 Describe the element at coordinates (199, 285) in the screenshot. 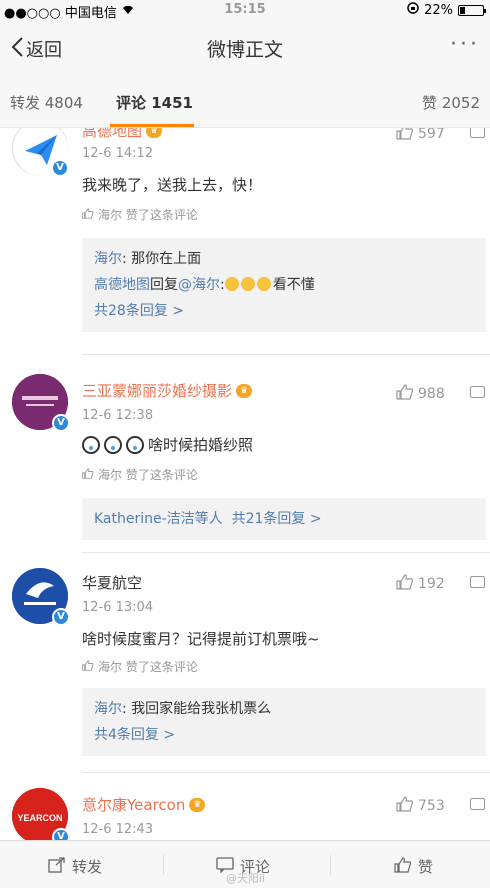

I see `mention-link: @海尔` at that location.